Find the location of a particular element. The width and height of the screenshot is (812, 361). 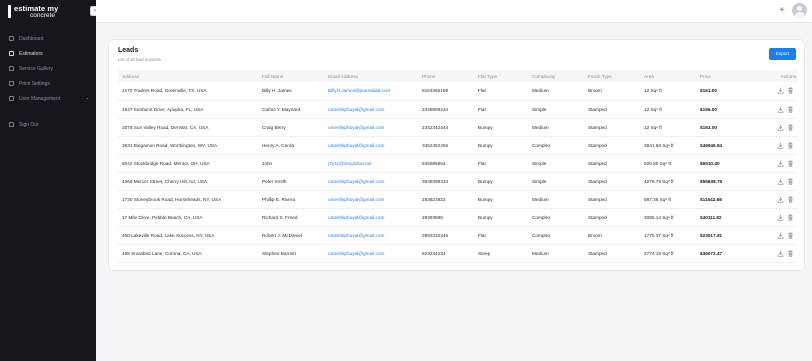

area-value: 12 is located at coordinates (647, 109).